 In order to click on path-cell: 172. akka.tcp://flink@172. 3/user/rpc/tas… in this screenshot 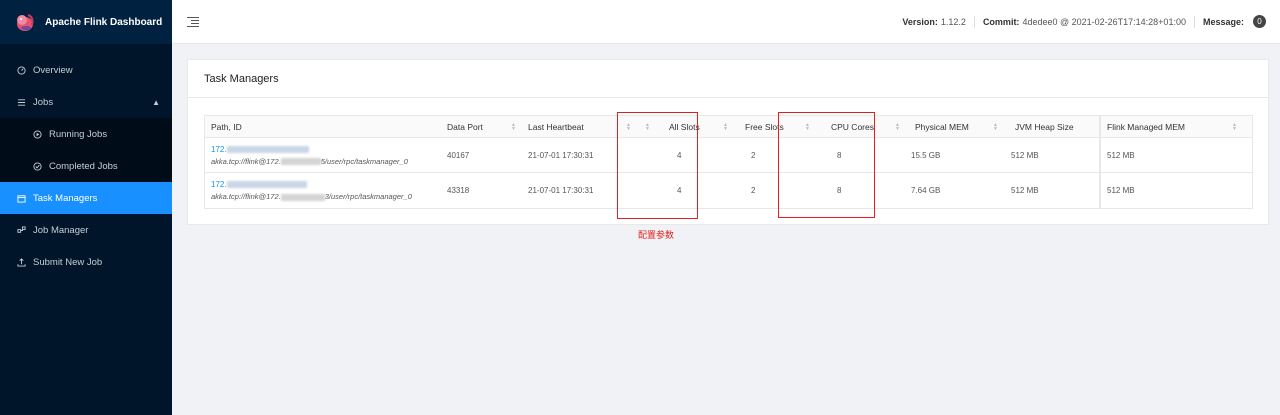, I will do `click(323, 190)`.